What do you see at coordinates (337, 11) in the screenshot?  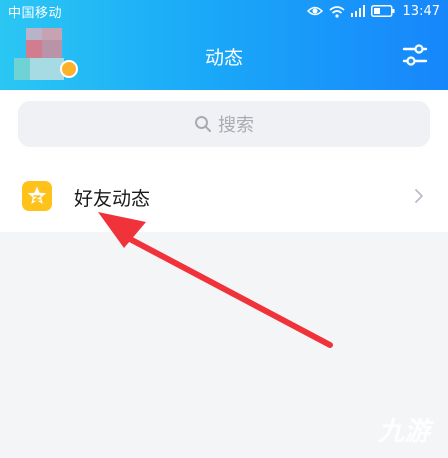 I see `wifi-icon` at bounding box center [337, 11].